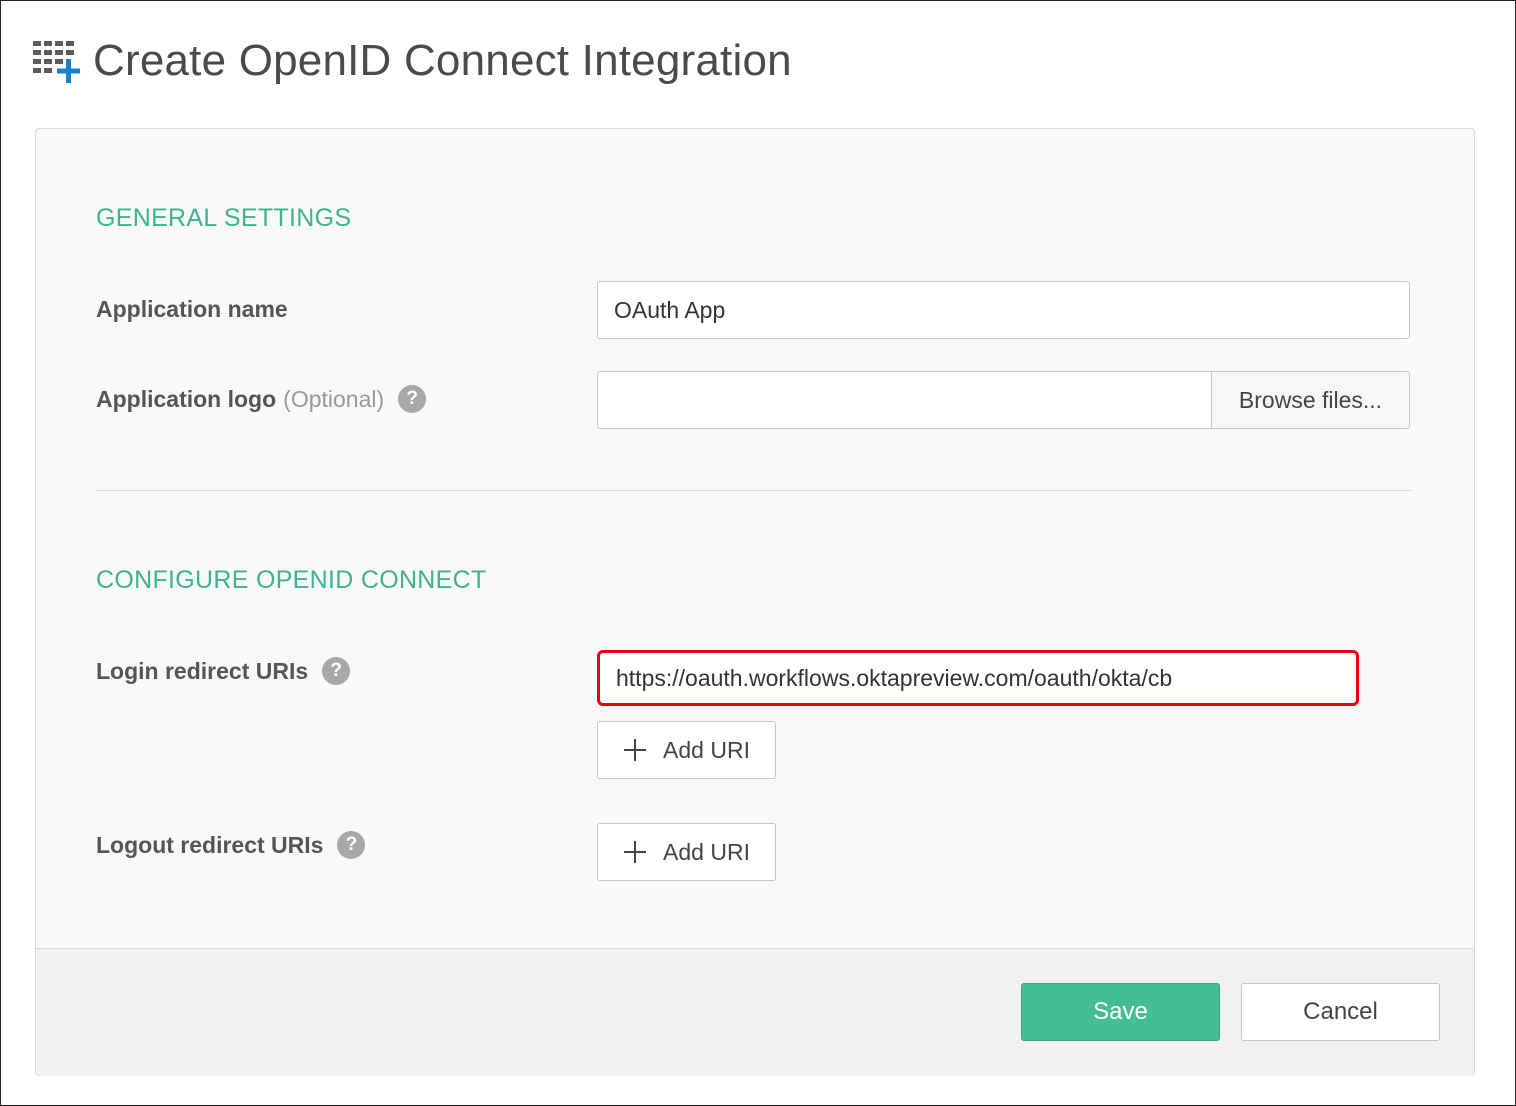  I want to click on add-login-uri-label: Add URI, so click(706, 749).